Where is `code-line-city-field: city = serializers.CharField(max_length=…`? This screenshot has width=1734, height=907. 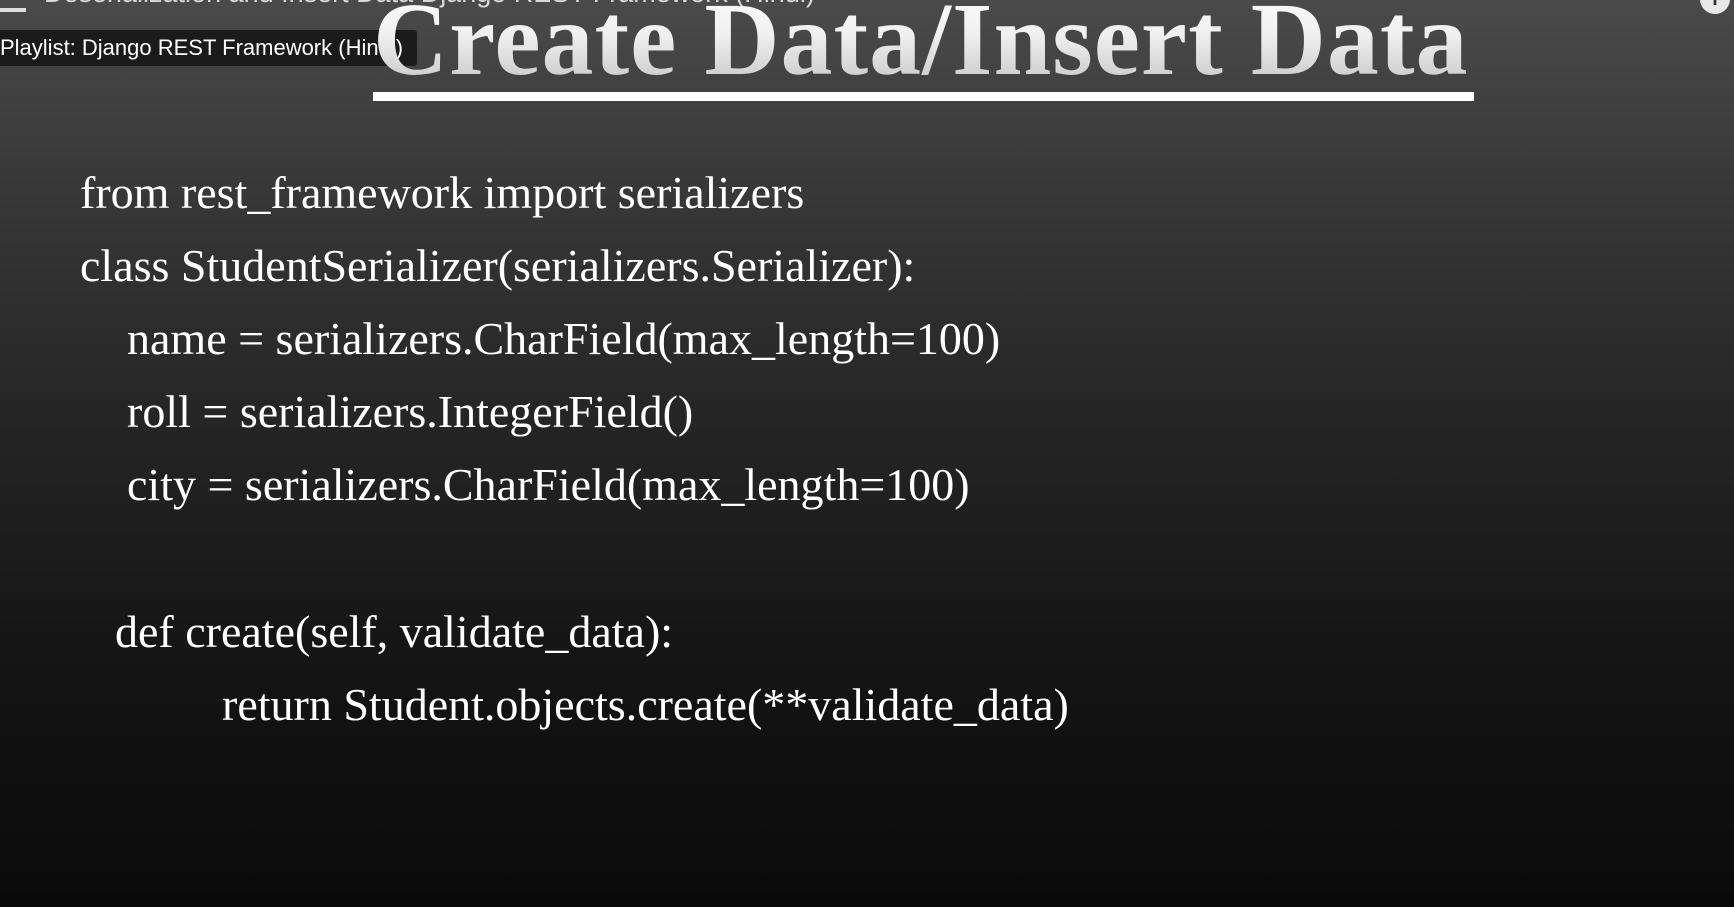 code-line-city-field: city = serializers.CharField(max_length=… is located at coordinates (548, 484).